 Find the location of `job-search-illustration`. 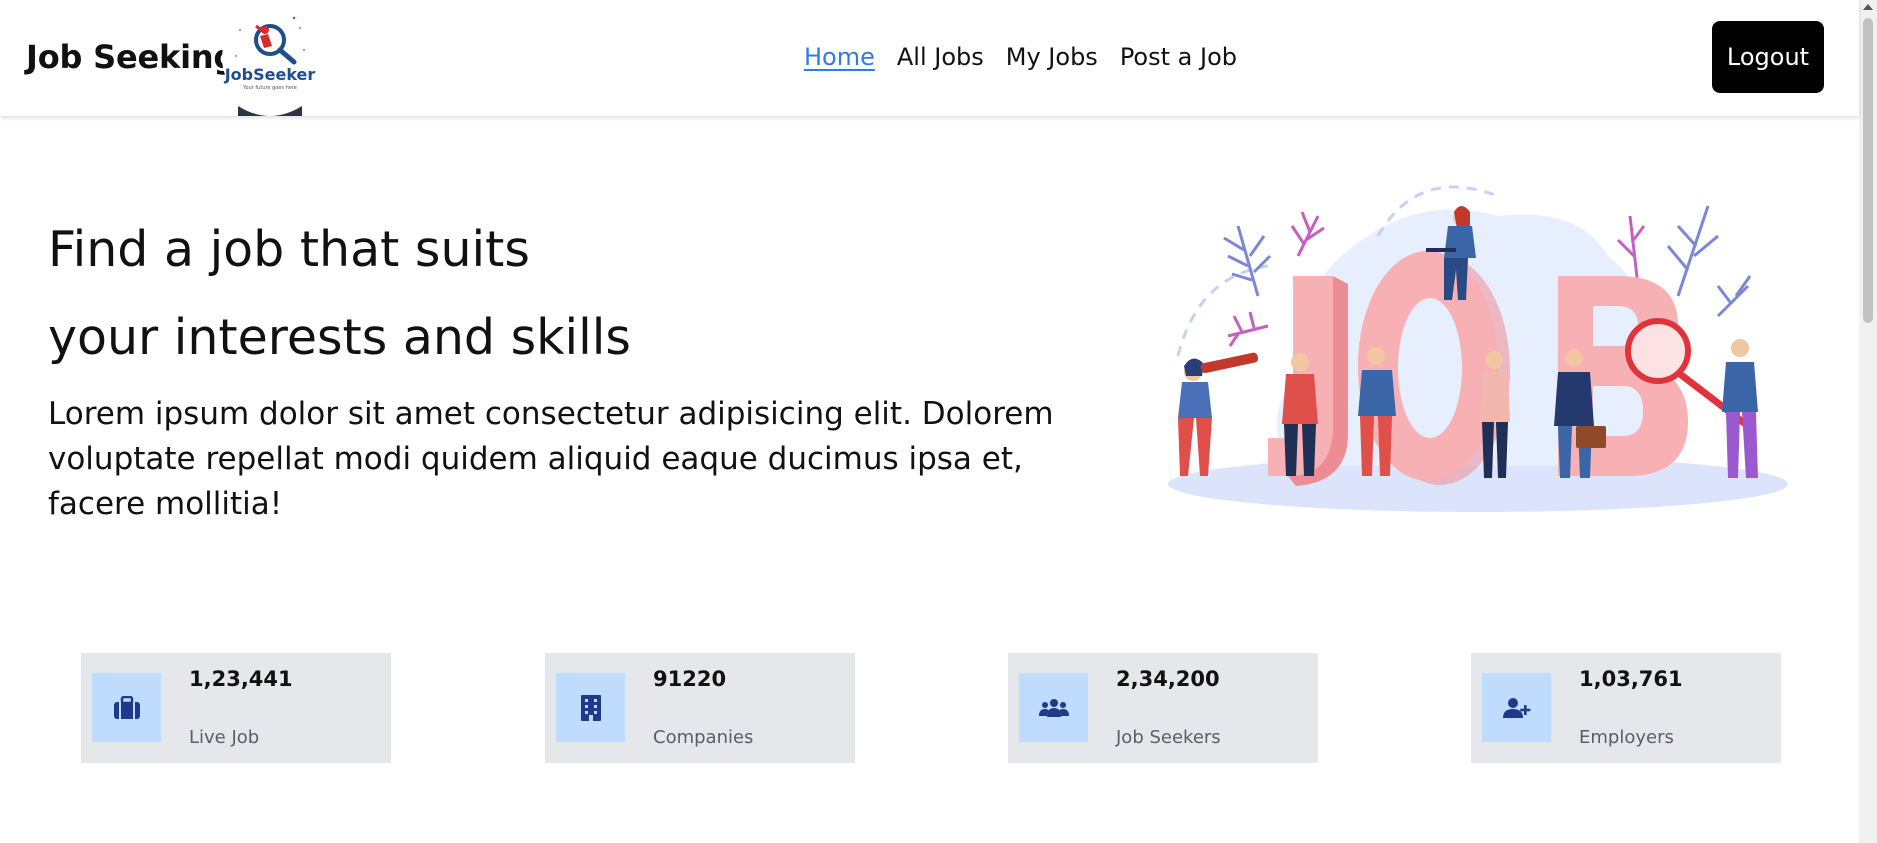

job-search-illustration is located at coordinates (1465, 349).